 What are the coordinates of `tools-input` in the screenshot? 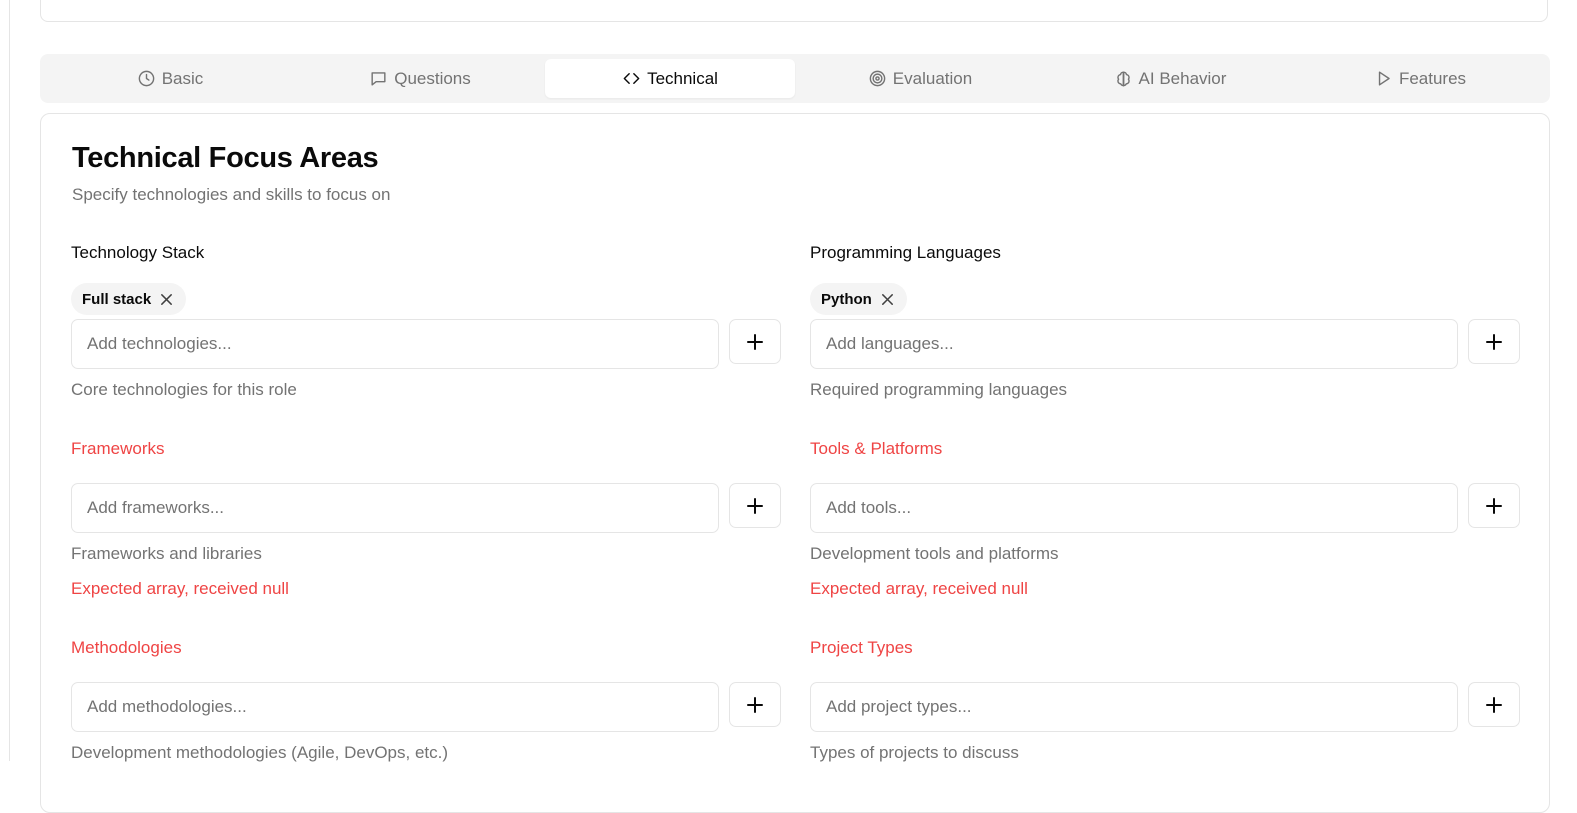 It's located at (1134, 508).